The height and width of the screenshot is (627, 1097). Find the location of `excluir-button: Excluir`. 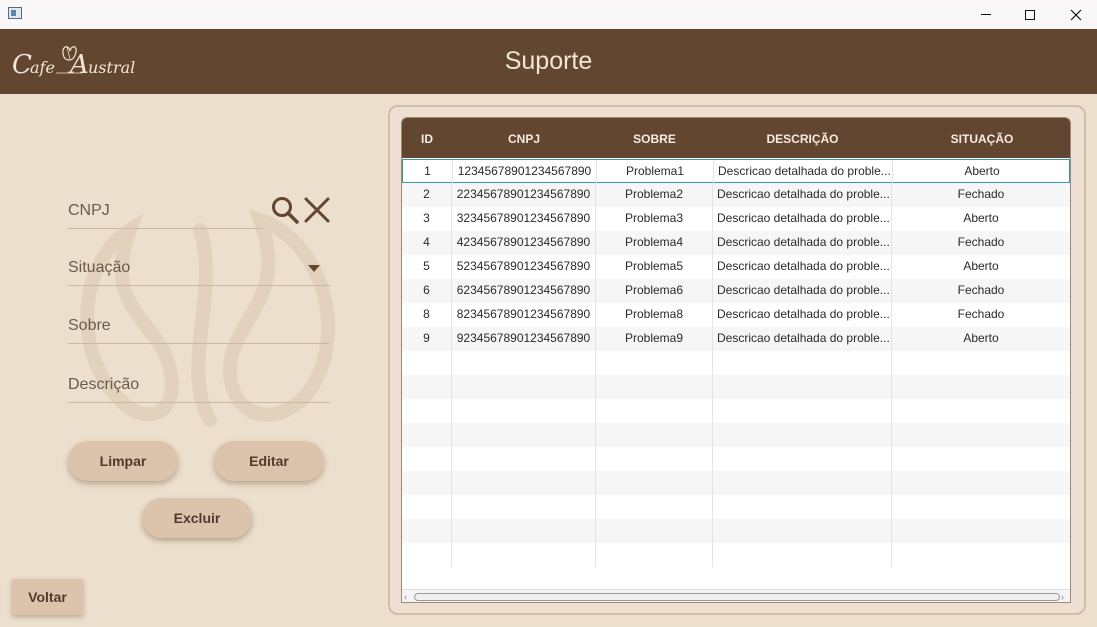

excluir-button: Excluir is located at coordinates (197, 518).